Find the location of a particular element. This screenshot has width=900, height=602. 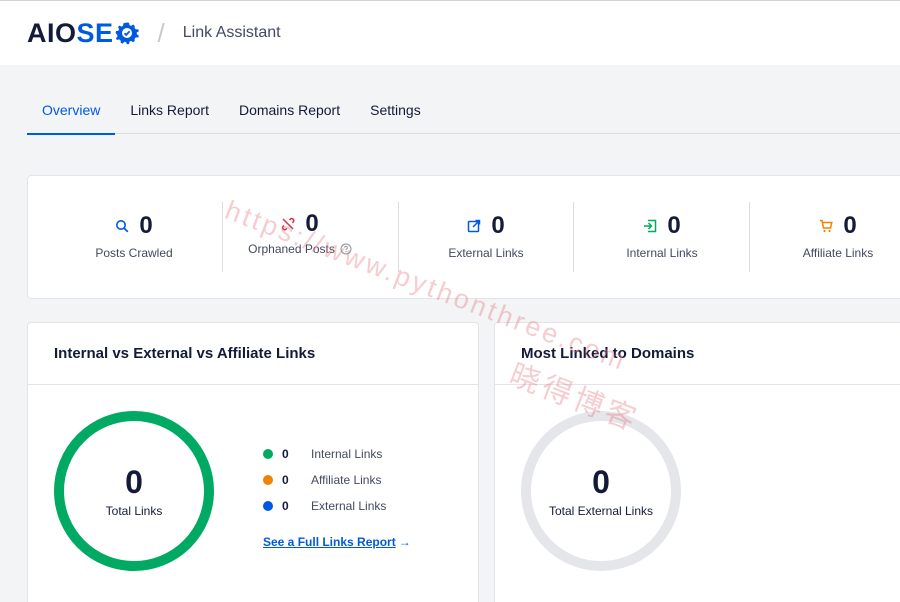

full-links-report-link: See a Full Links Report → is located at coordinates (337, 542).